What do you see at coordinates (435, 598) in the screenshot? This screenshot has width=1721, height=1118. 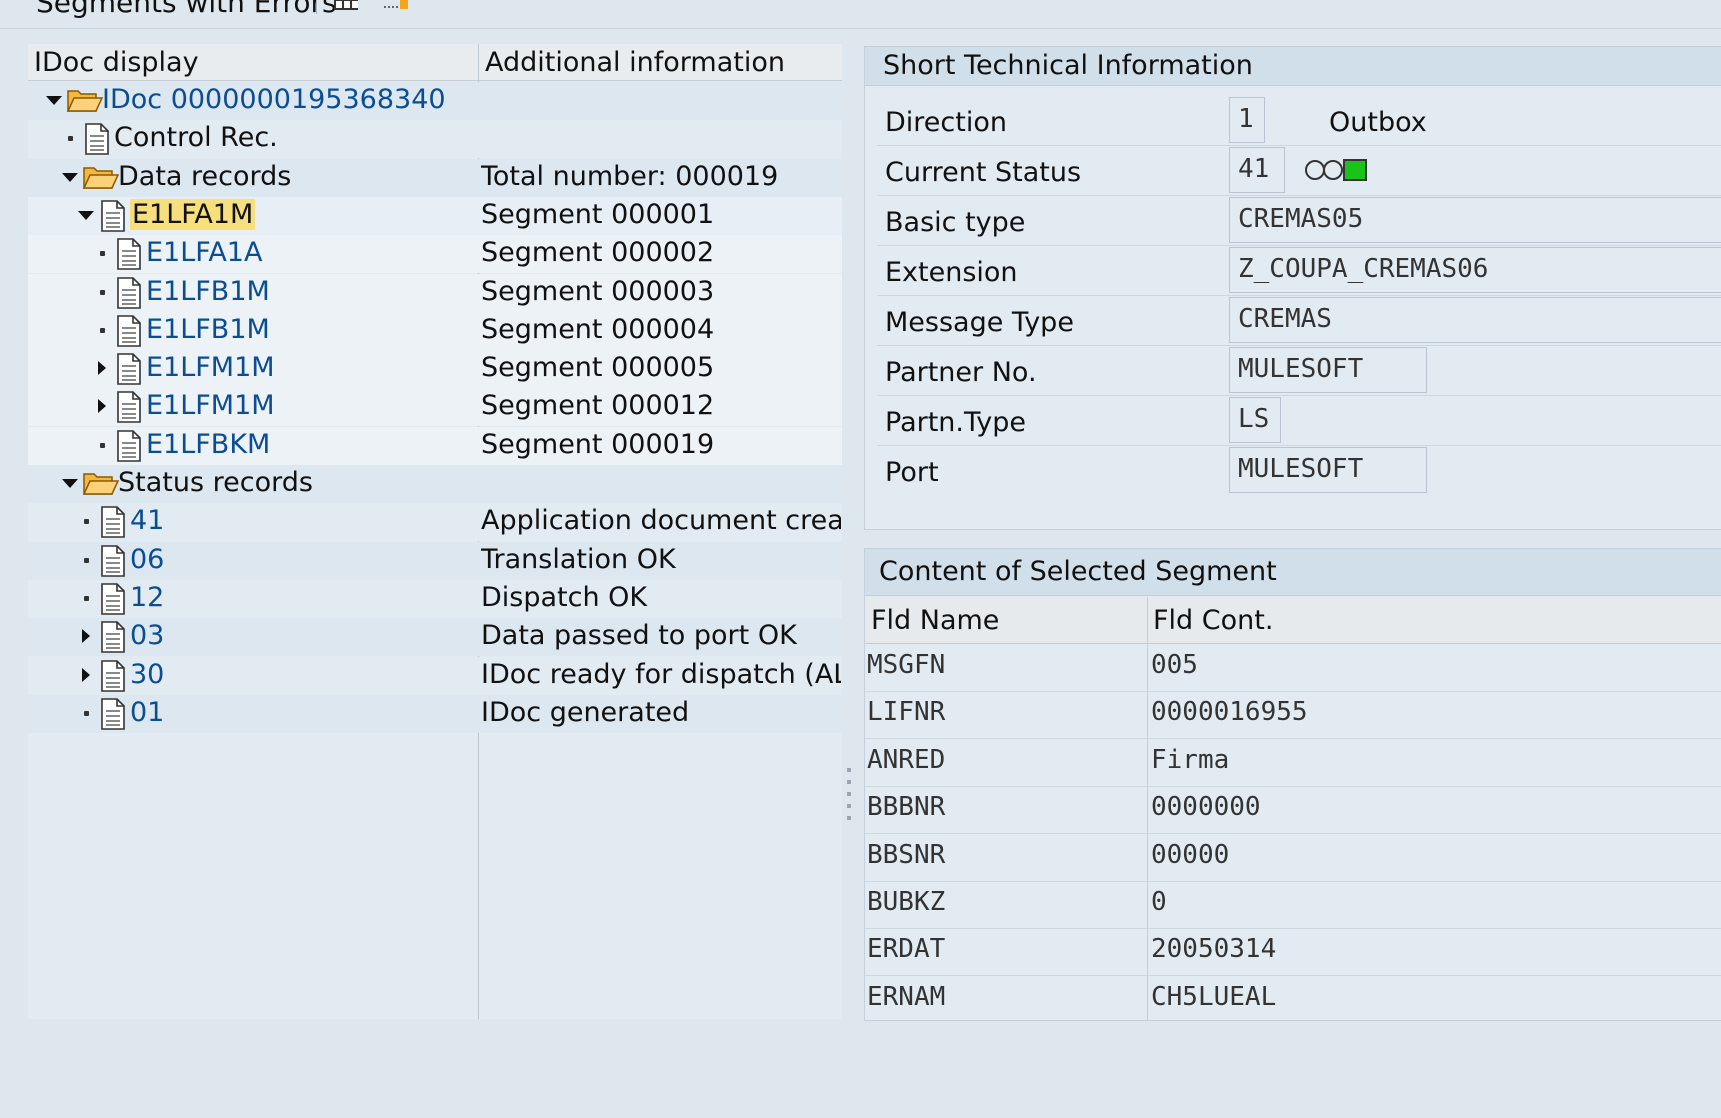 I see `tree-row: 12 Dispatch OK` at bounding box center [435, 598].